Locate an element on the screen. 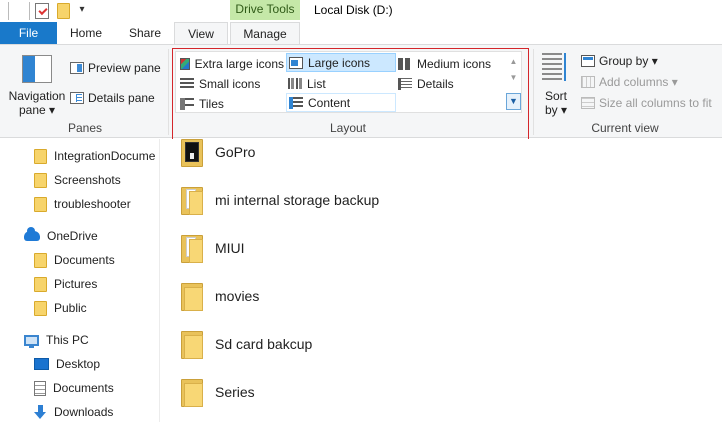 The height and width of the screenshot is (423, 722). layout-extra-large-icons: Extra large icons is located at coordinates (231, 63).